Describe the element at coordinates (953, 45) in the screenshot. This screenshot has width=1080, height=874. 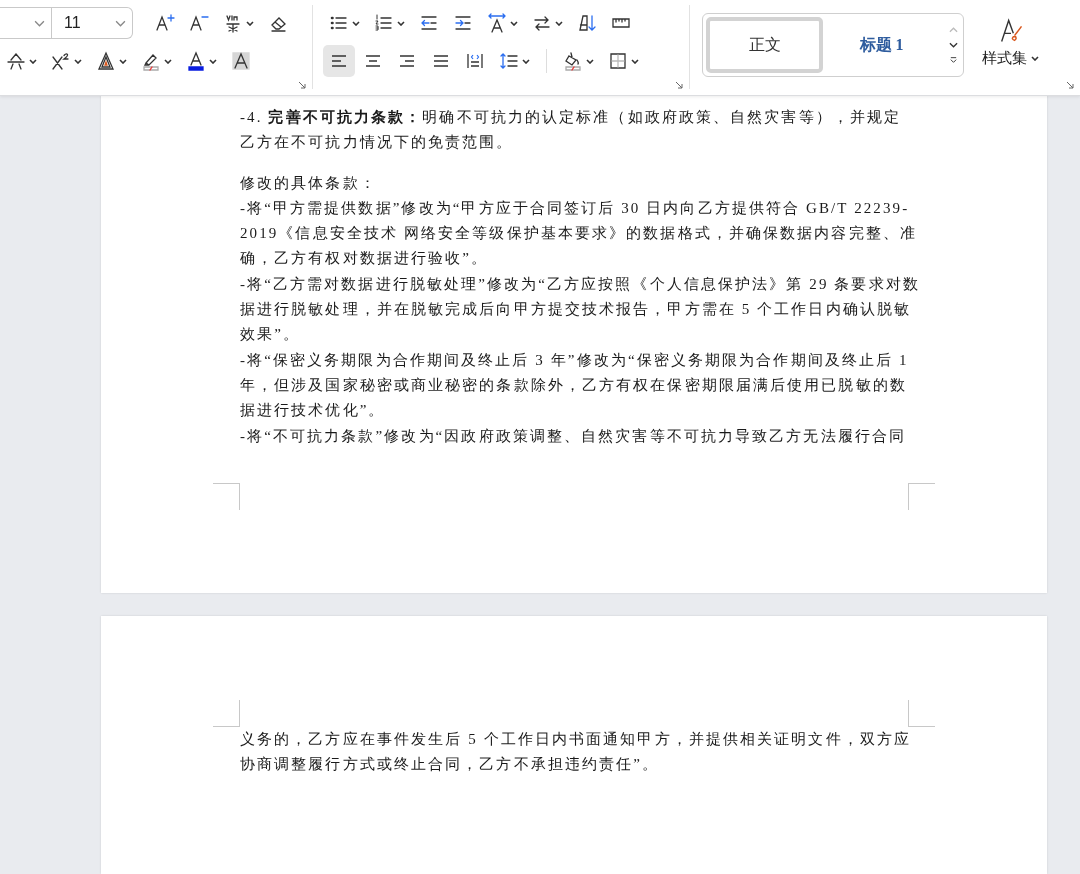
I see `scroll-down-icon` at that location.